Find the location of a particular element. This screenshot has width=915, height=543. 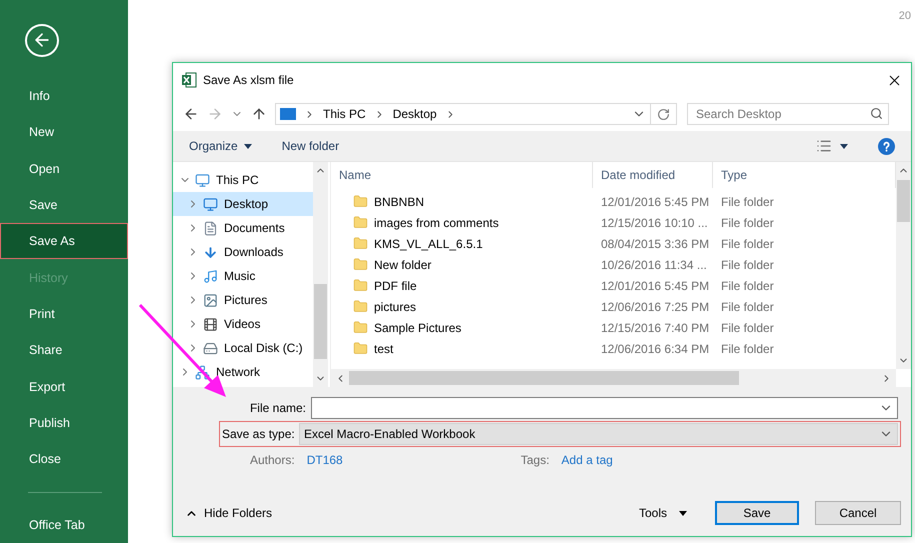

folder-tree-item: Documents is located at coordinates (243, 228).